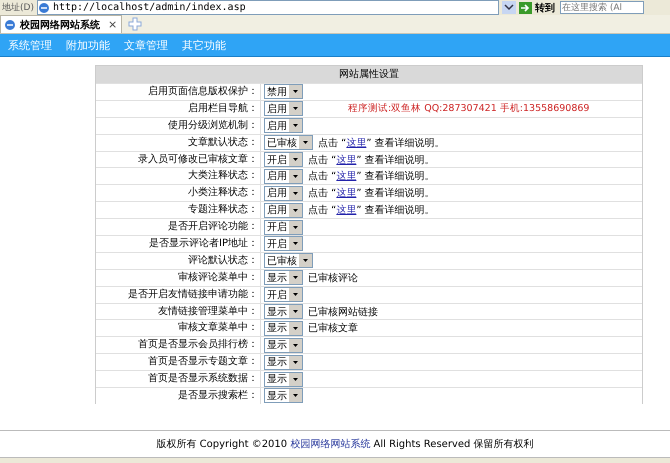  What do you see at coordinates (61, 24) in the screenshot?
I see `browser-tab: 校园网络网站系统 ×` at bounding box center [61, 24].